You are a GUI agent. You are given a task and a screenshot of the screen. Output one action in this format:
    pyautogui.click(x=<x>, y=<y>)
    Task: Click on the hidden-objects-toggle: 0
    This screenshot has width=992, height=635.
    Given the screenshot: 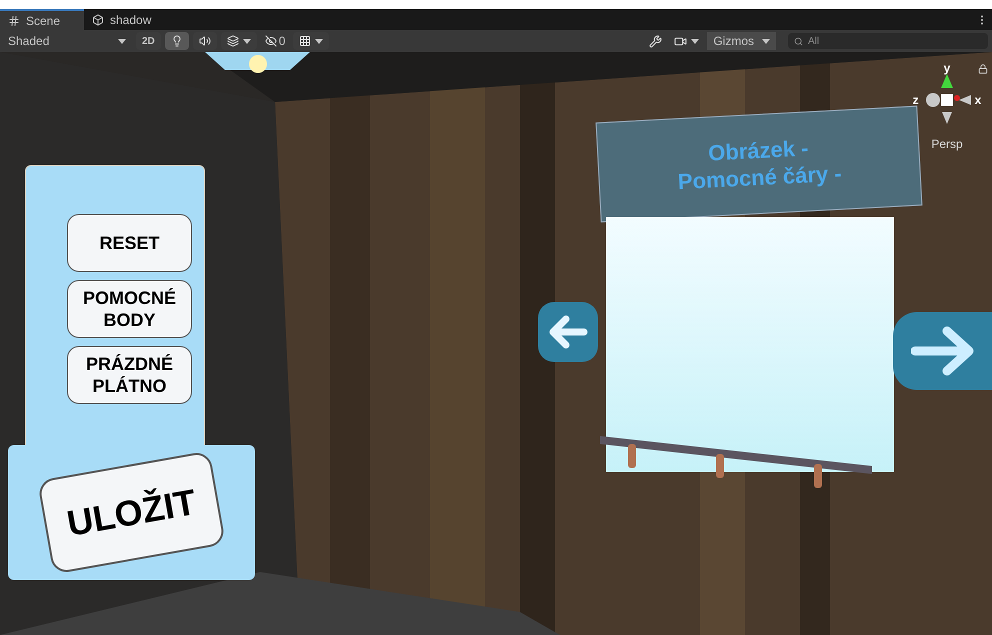 What is the action you would take?
    pyautogui.click(x=275, y=41)
    